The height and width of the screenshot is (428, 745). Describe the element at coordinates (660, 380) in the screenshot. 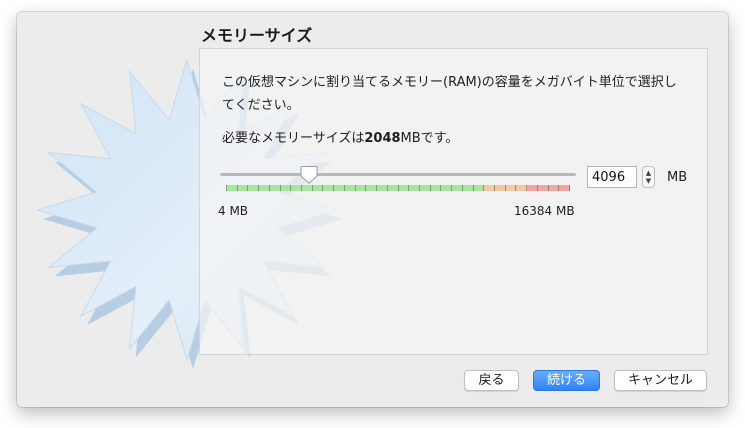

I see `cancel-button: キャンセル` at that location.